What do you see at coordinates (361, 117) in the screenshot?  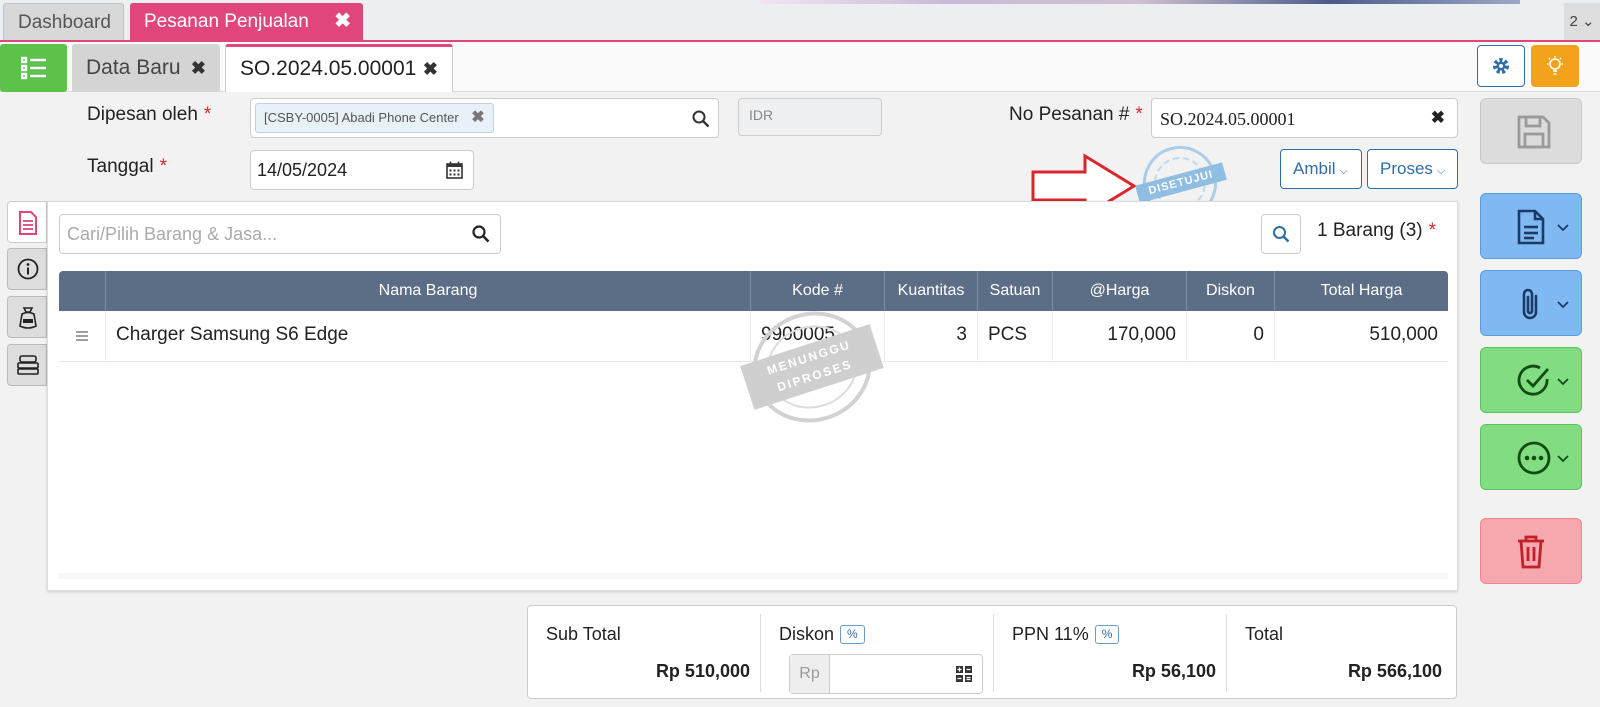 I see `customer-chip-label: [CSBY-0005] Abadi Phone Center` at bounding box center [361, 117].